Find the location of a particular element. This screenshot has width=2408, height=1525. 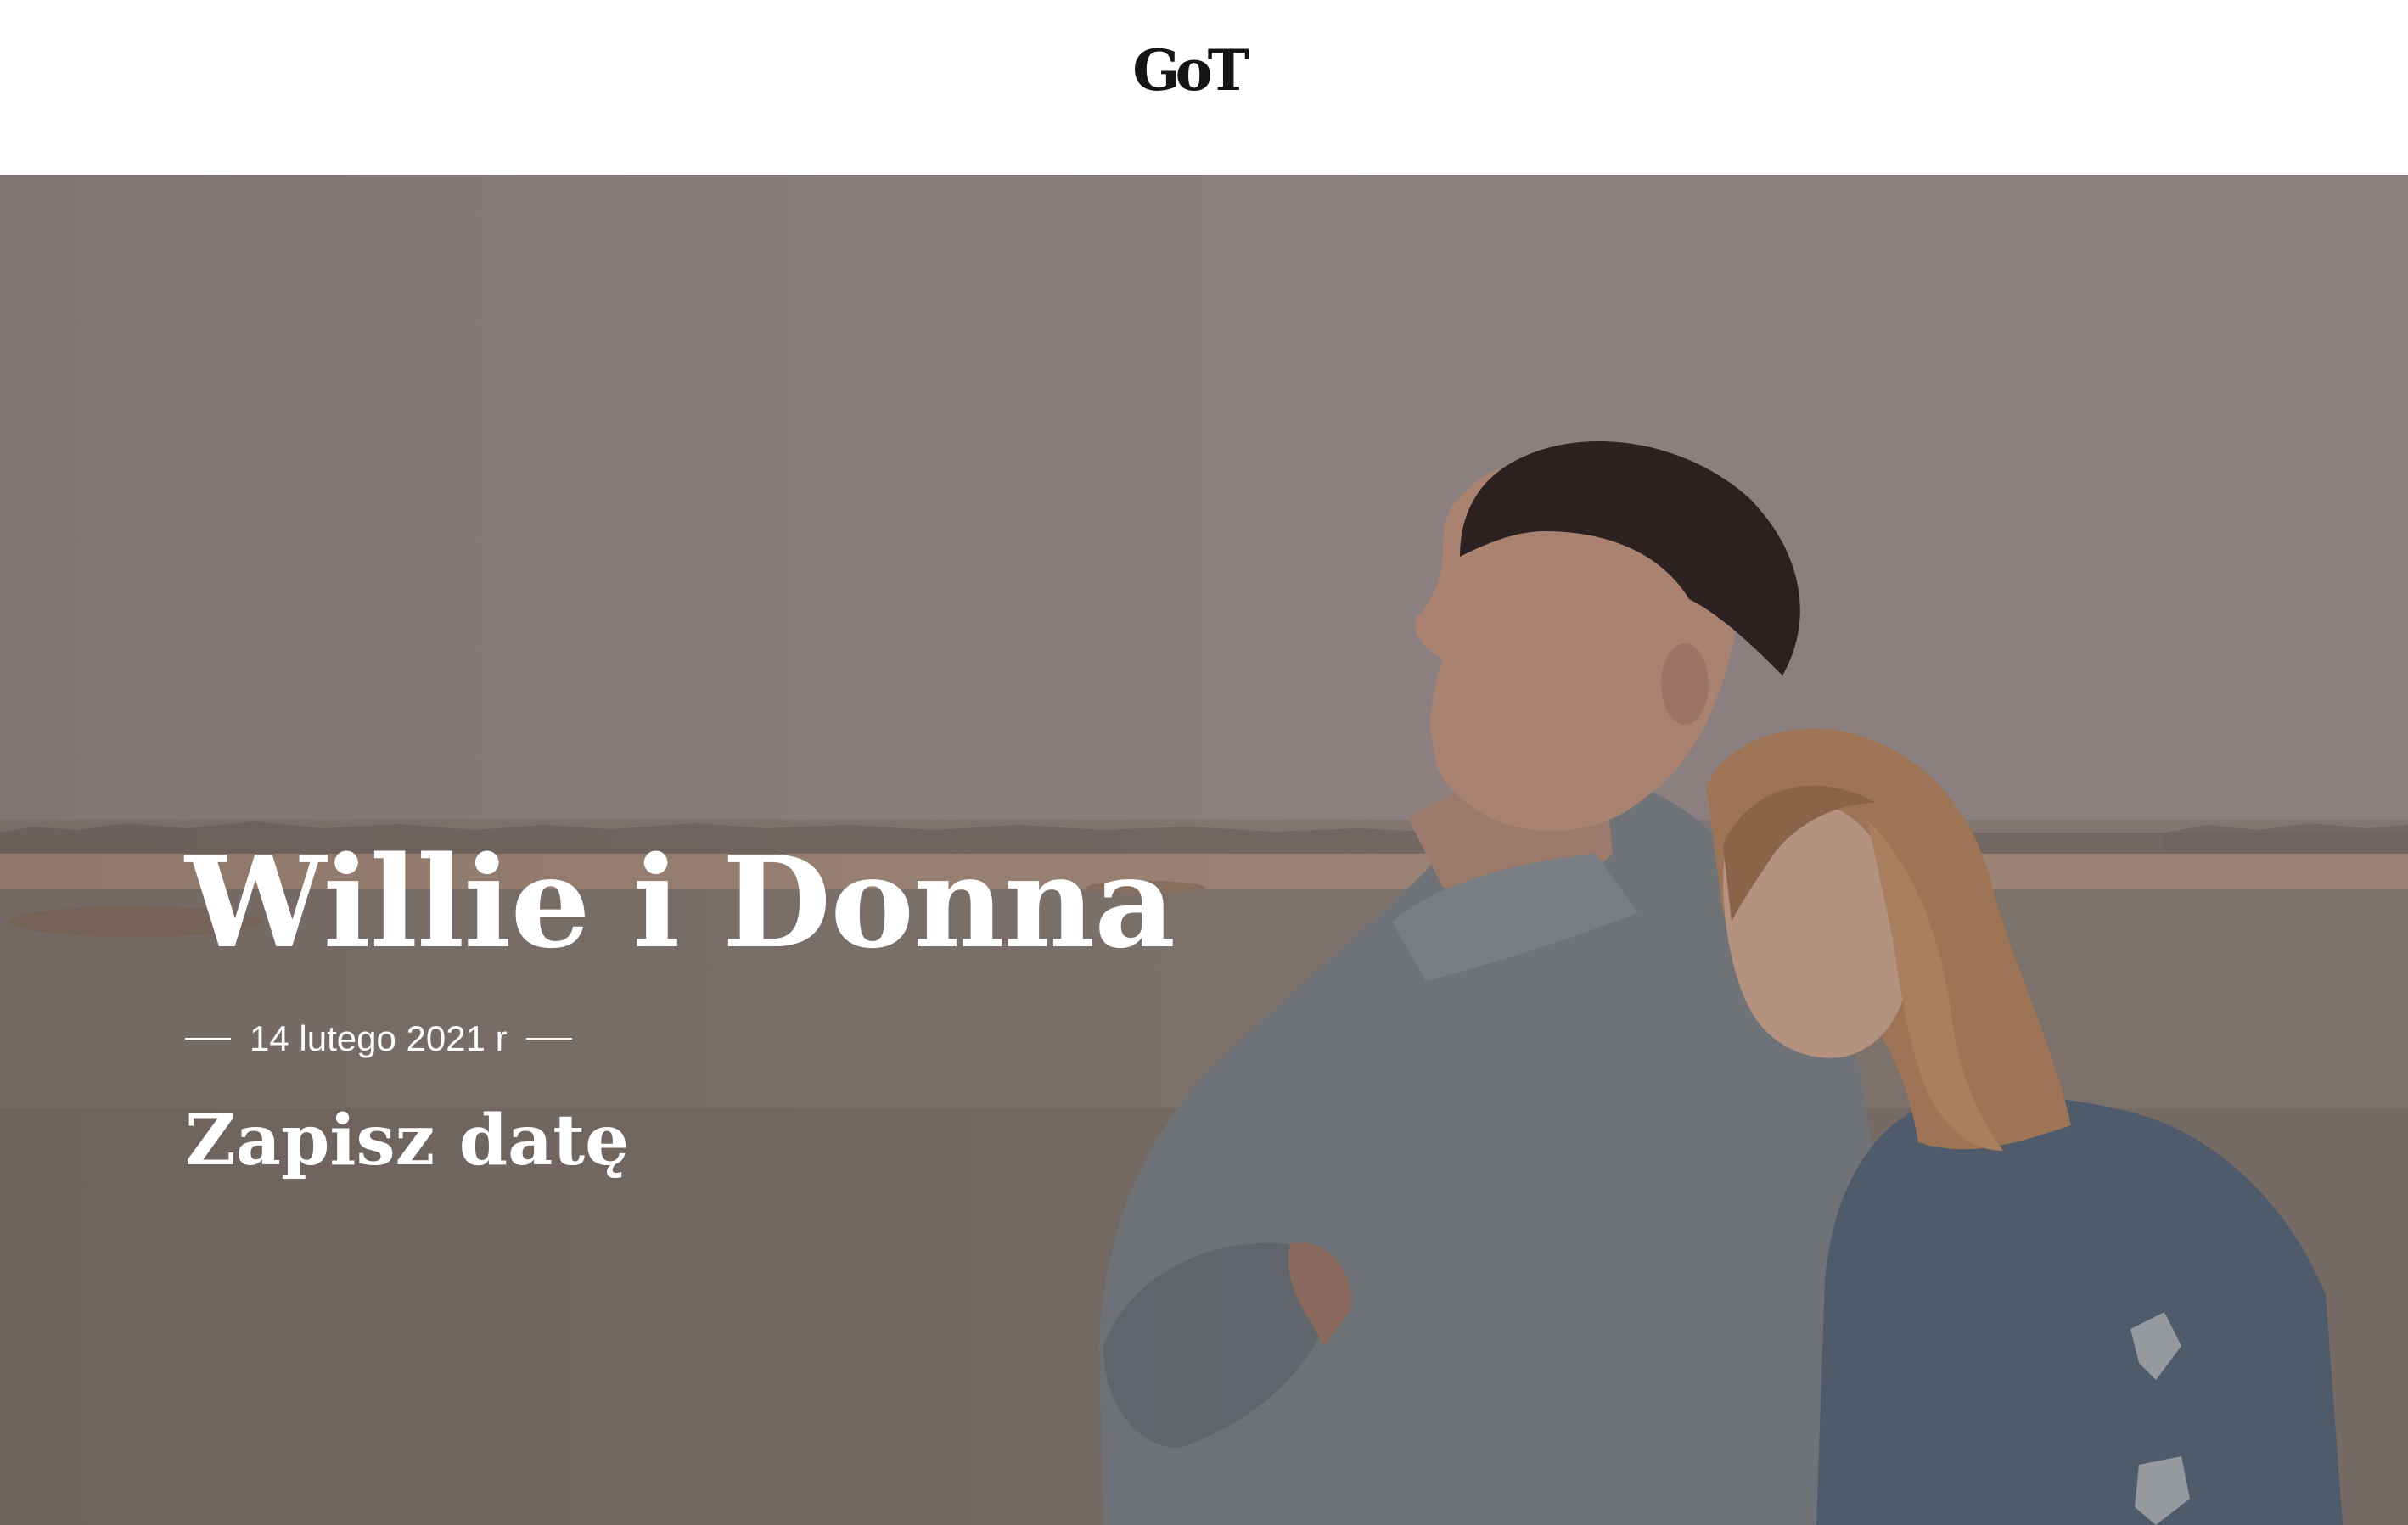

logo-text: GoT is located at coordinates (1190, 70).